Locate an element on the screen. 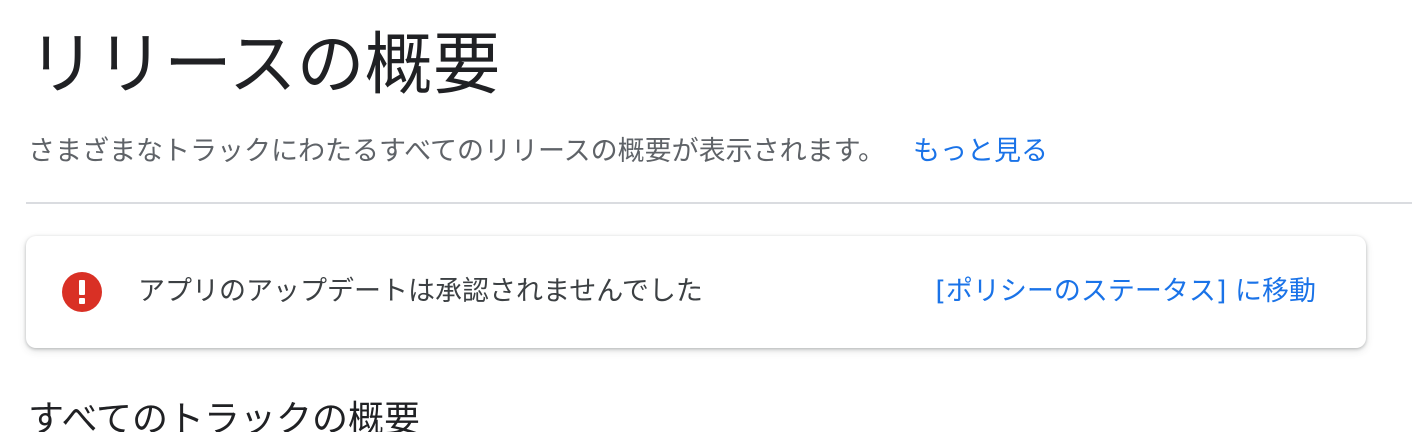 The height and width of the screenshot is (432, 1412). go-to-policy-status-link: [ポリシーのステータス] に移動 is located at coordinates (1125, 292).